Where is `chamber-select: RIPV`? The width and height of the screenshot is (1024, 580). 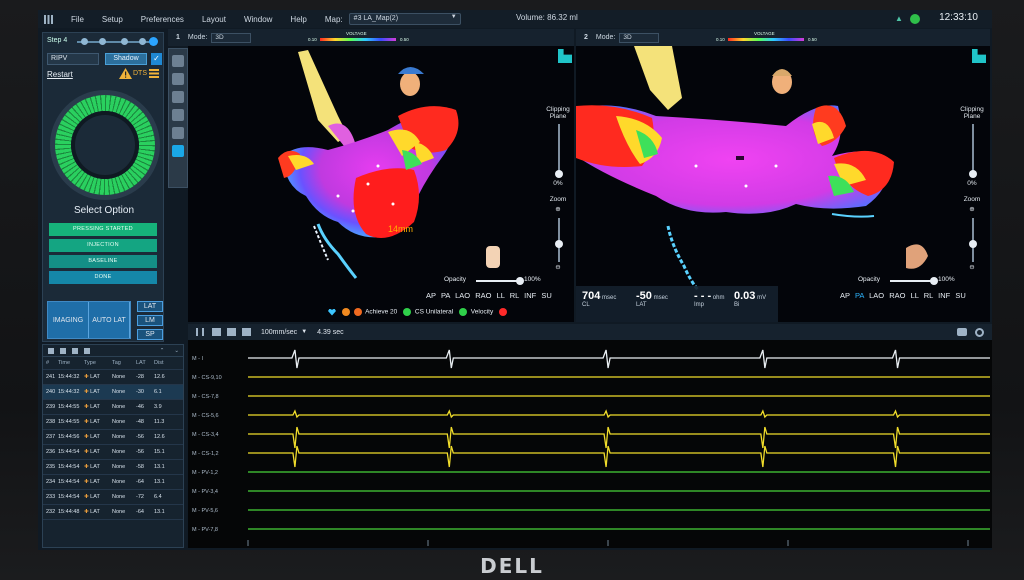
chamber-select: RIPV is located at coordinates (73, 59).